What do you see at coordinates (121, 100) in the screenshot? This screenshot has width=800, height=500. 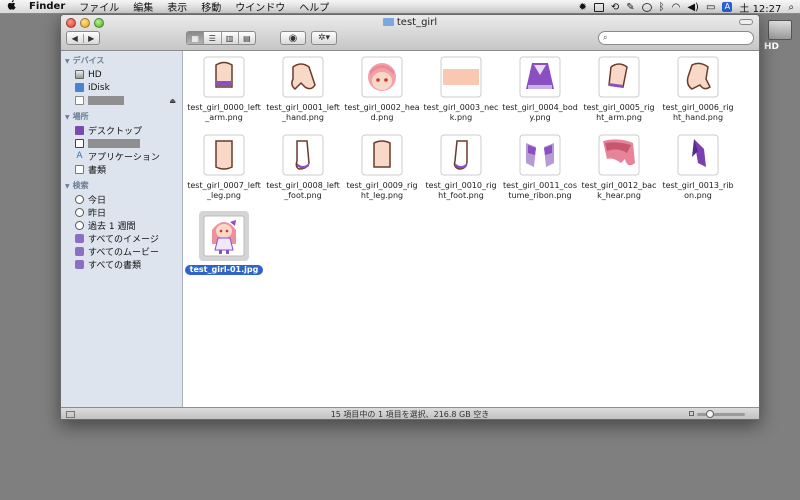 I see `sidebar-item-disk: ⏏` at bounding box center [121, 100].